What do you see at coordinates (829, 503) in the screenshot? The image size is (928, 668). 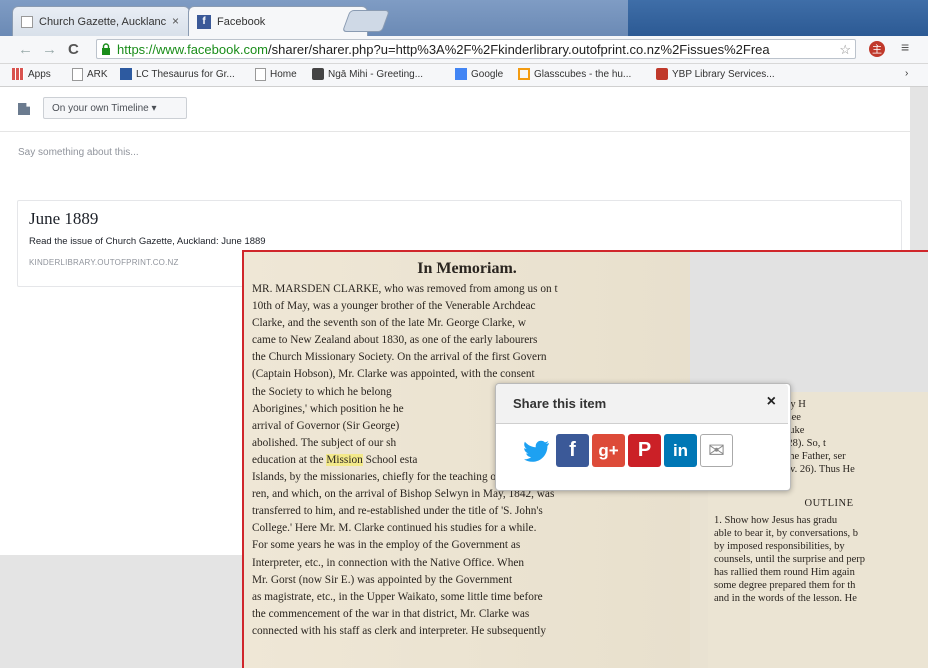 I see `outline-heading: OUTLINE` at bounding box center [829, 503].